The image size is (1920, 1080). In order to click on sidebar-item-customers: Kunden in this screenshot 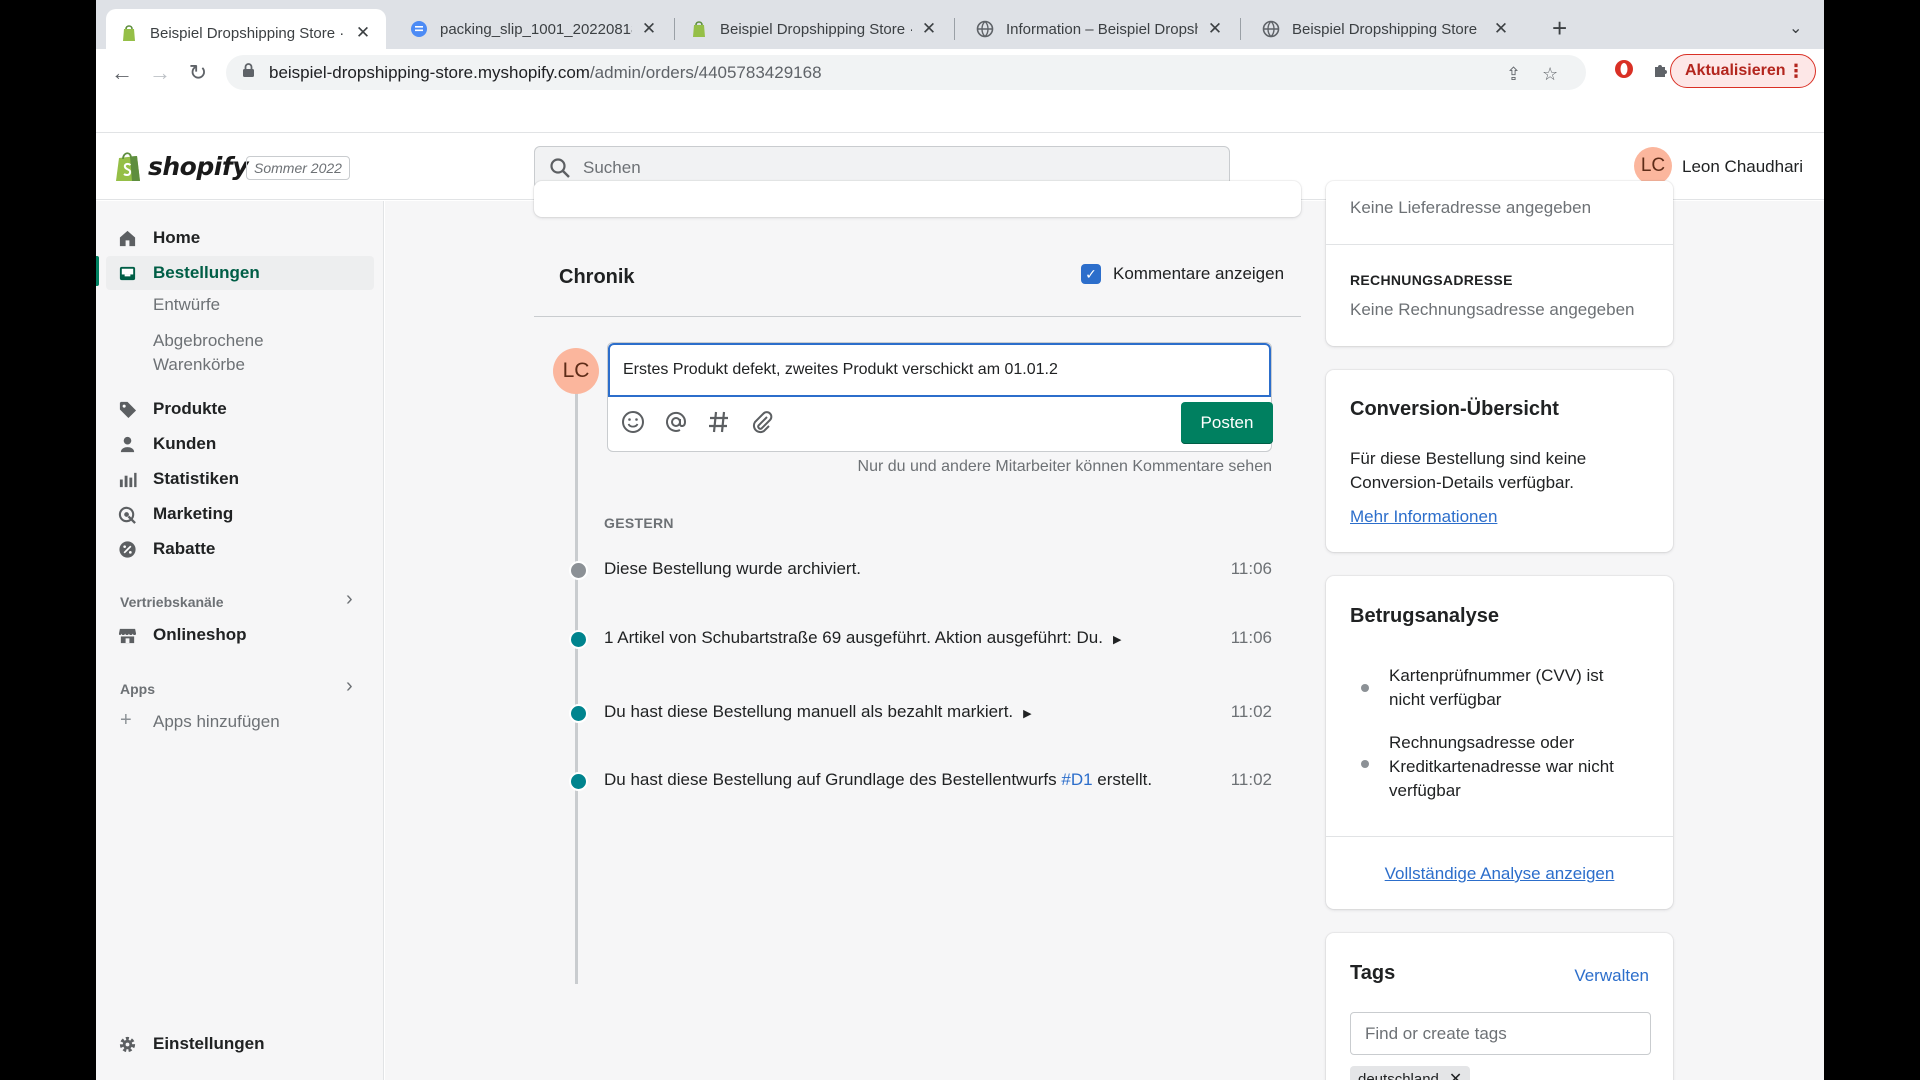, I will do `click(240, 444)`.